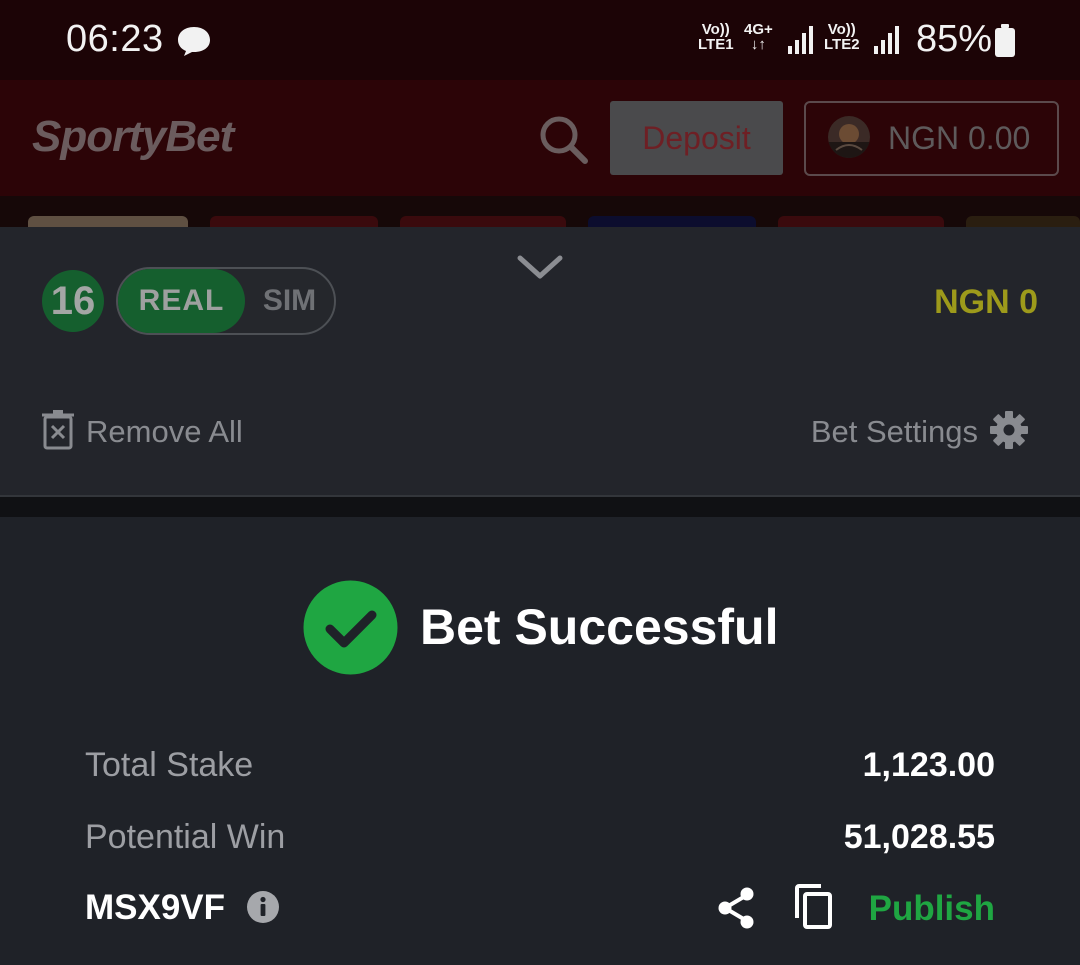  What do you see at coordinates (1009, 430) in the screenshot?
I see `gear-icon` at bounding box center [1009, 430].